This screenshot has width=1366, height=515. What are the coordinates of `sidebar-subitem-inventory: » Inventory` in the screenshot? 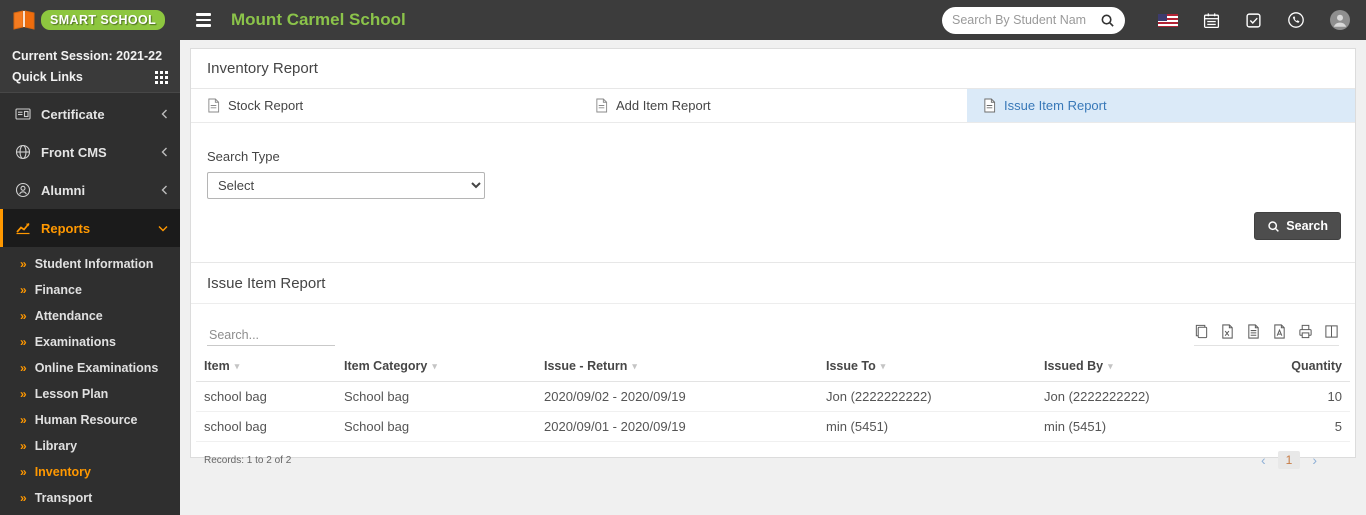 It's located at (90, 472).